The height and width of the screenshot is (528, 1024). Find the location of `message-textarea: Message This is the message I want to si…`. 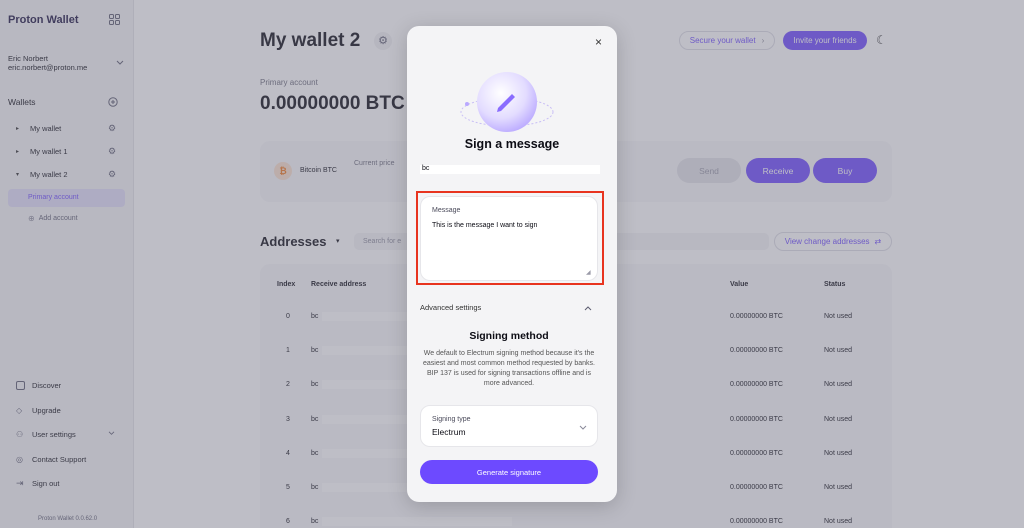

message-textarea: Message This is the message I want to si… is located at coordinates (509, 238).